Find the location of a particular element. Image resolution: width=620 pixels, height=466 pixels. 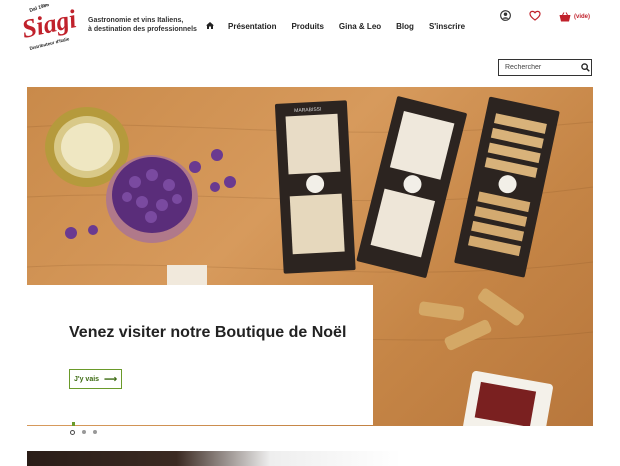

site-logo: Dal 1986 Siagi Distributeur d'Italie is located at coordinates (51, 27).